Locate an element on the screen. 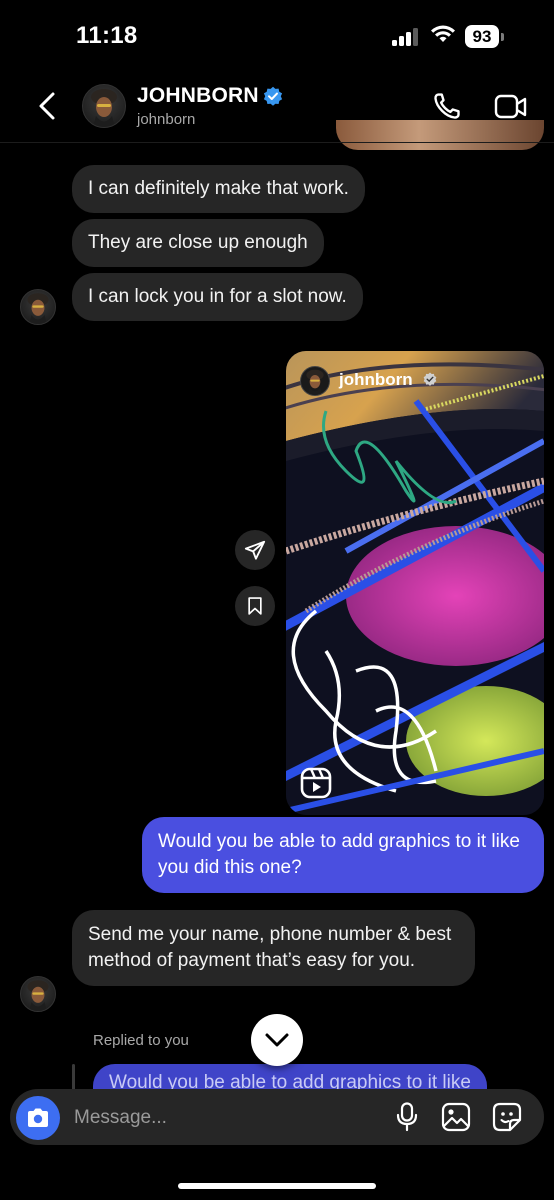 This screenshot has height=1200, width=554. reels-icon is located at coordinates (316, 785).